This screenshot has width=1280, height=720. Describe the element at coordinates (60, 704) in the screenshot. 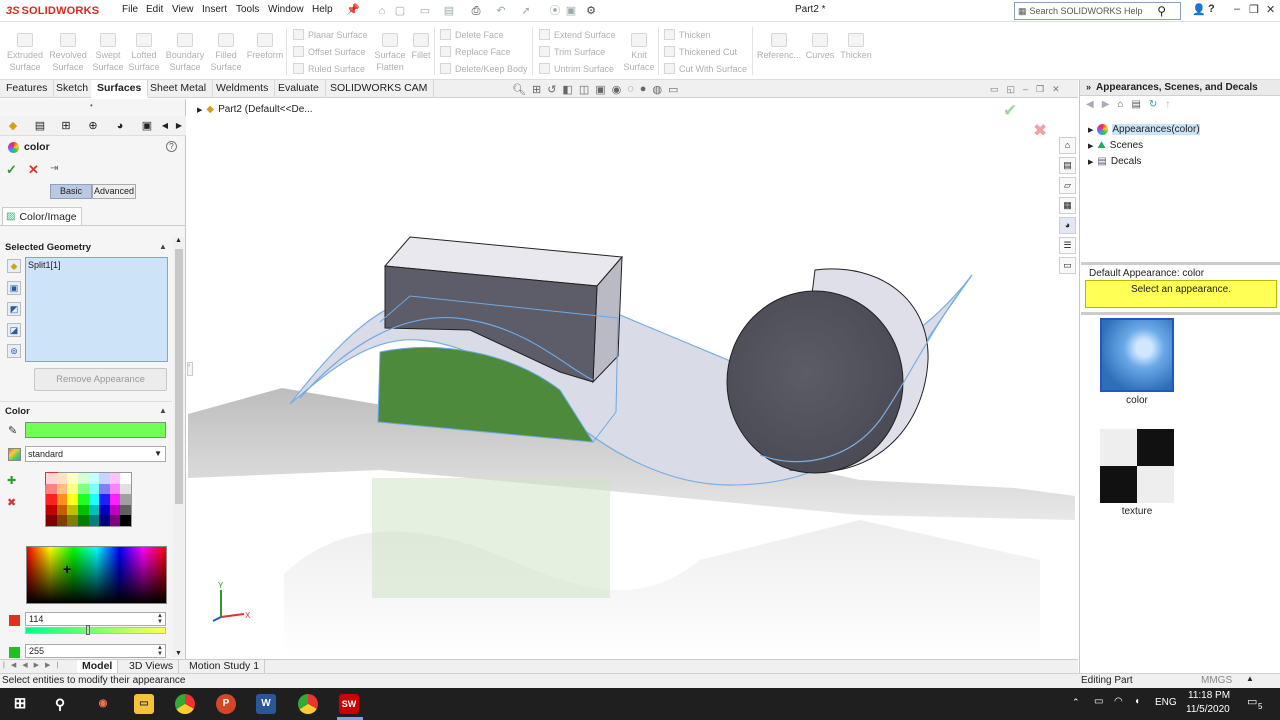

I see `search-taskbar-icon: ⚲` at that location.